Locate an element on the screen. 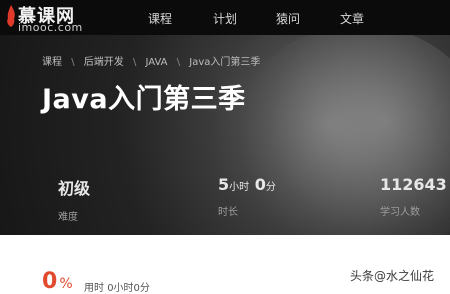 The image size is (450, 294). brand-domain: imooc.com is located at coordinates (50, 27).